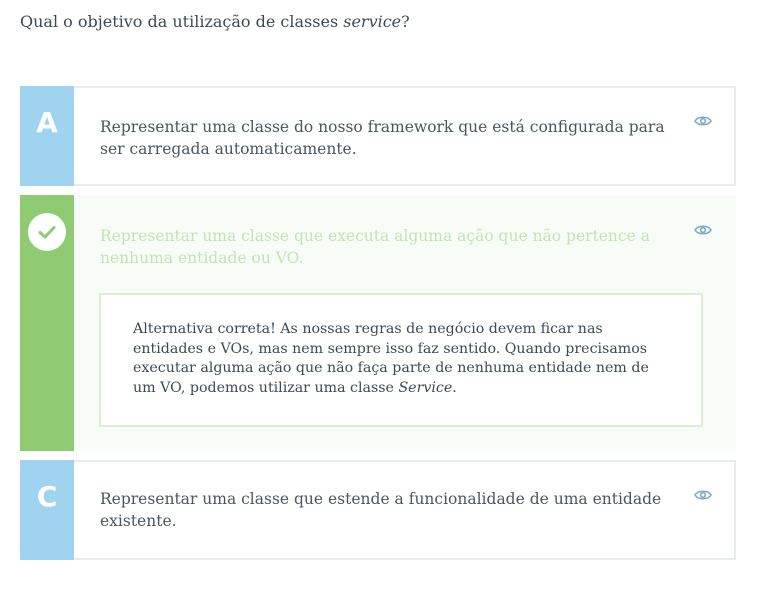 Image resolution: width=761 pixels, height=590 pixels. I want to click on alternative-letter: A, so click(47, 136).